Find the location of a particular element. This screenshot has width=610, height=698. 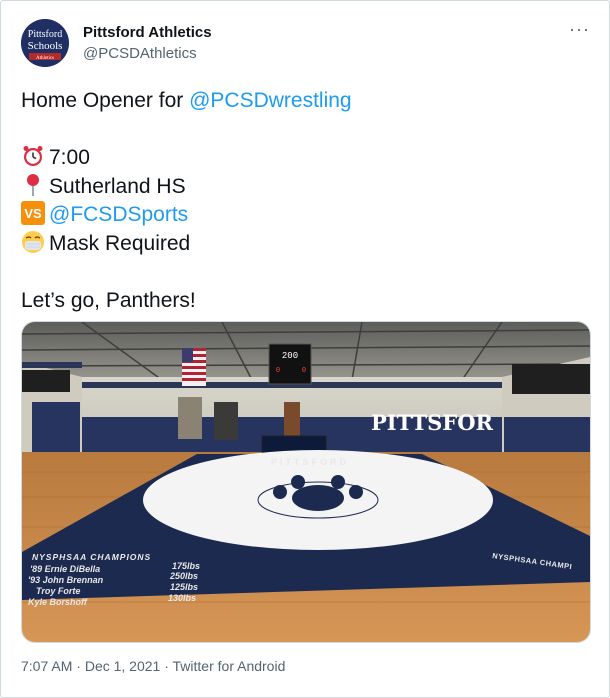

scoreboard-clock: 200 is located at coordinates (290, 356).